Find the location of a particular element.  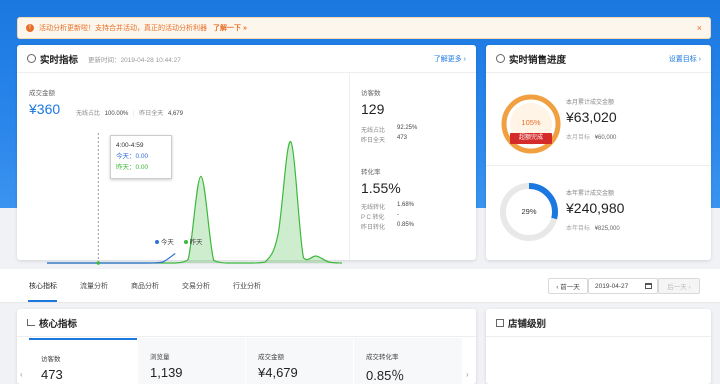

next-day-button: 后一天 › is located at coordinates (679, 286).